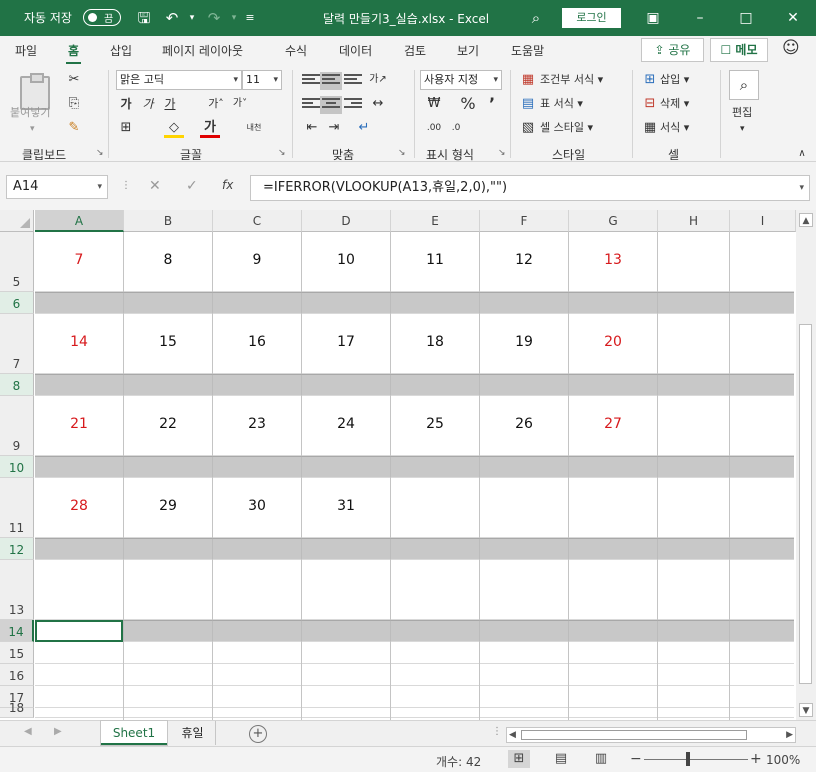 This screenshot has height=772, width=816. I want to click on add-sheet-icon: +, so click(258, 734).